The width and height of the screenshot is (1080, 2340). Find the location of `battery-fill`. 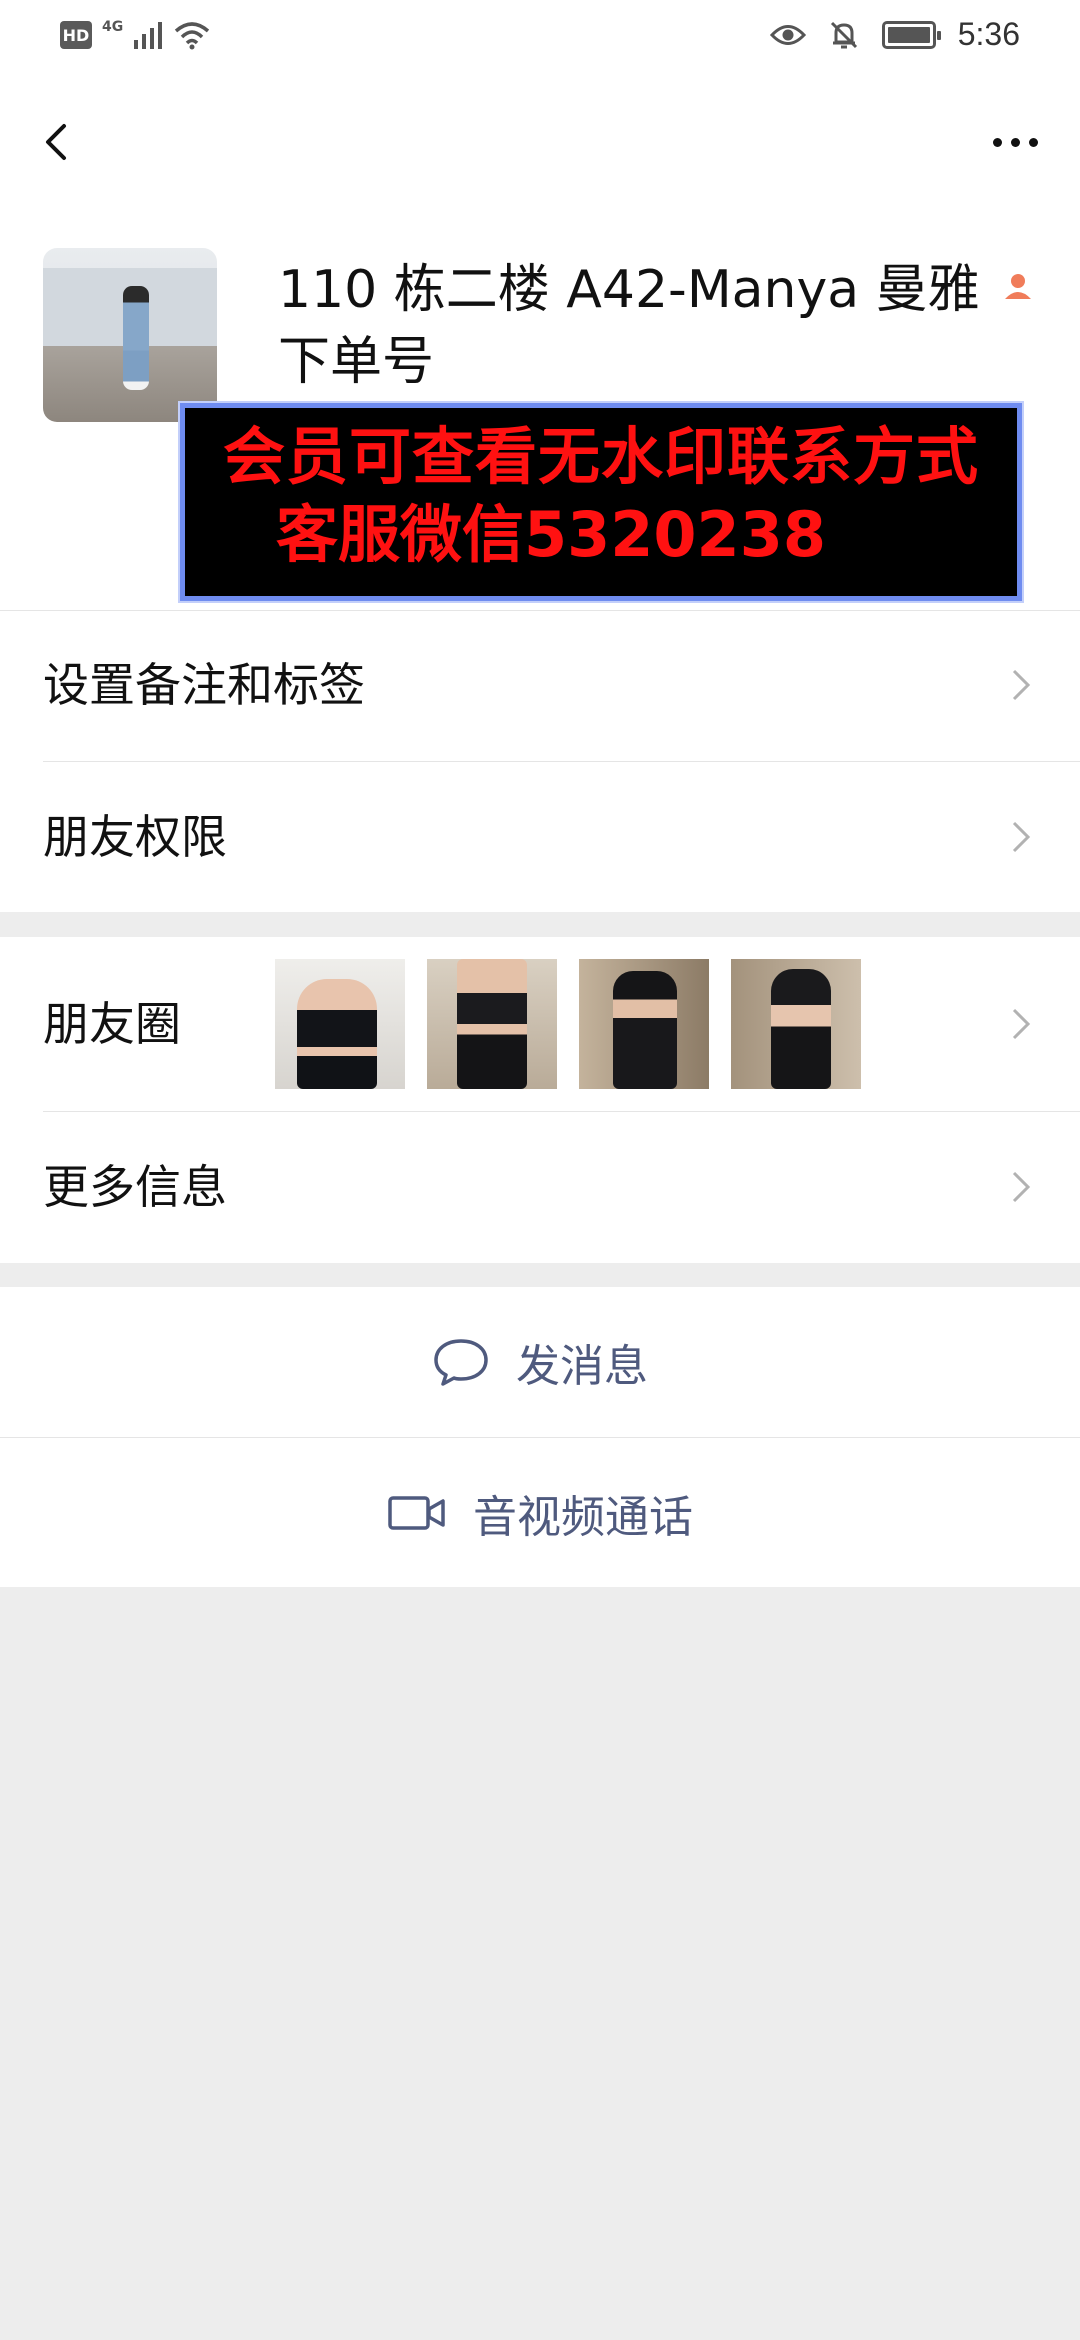

battery-fill is located at coordinates (908, 34).